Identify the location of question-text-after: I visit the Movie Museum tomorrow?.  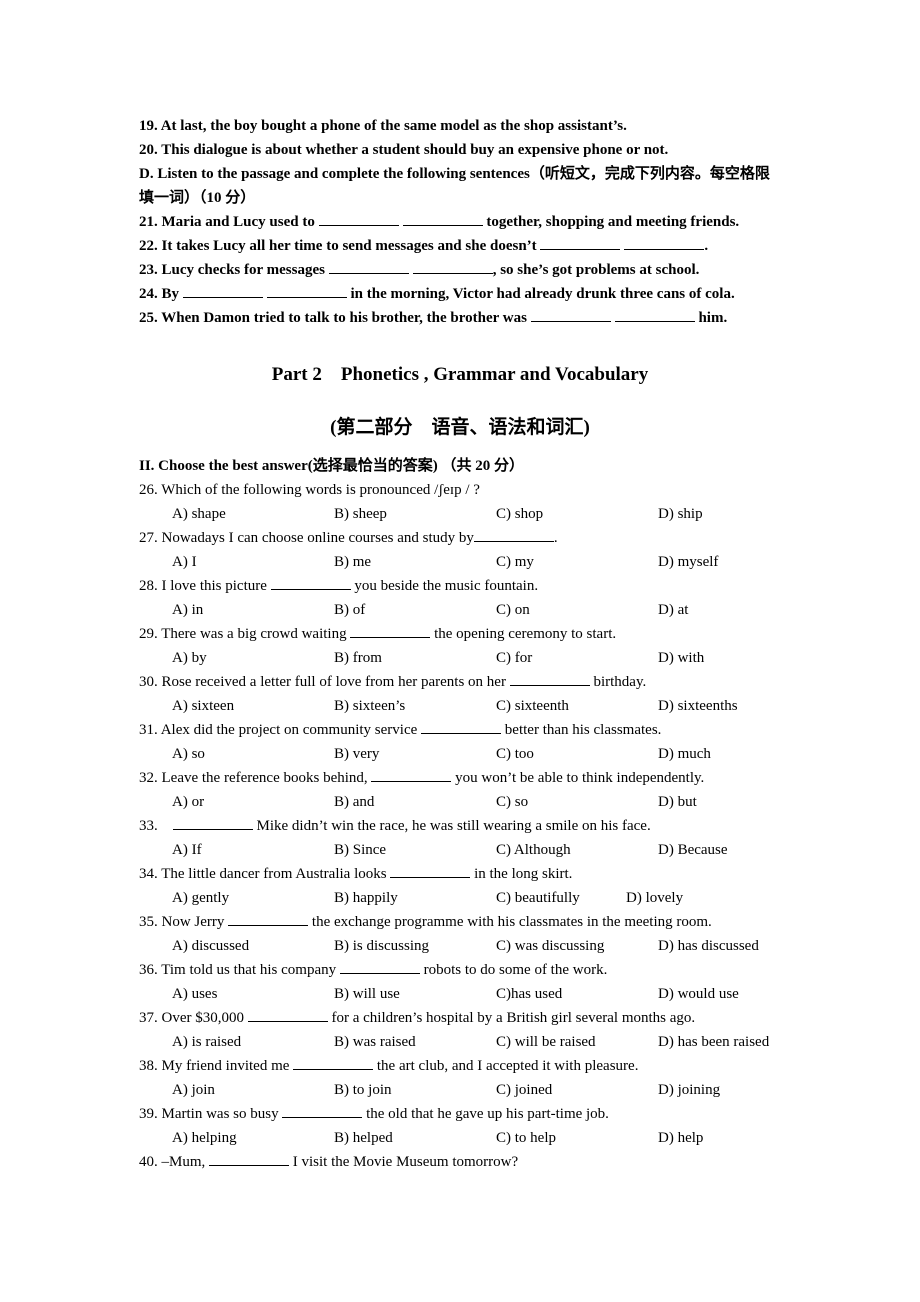
(405, 1162).